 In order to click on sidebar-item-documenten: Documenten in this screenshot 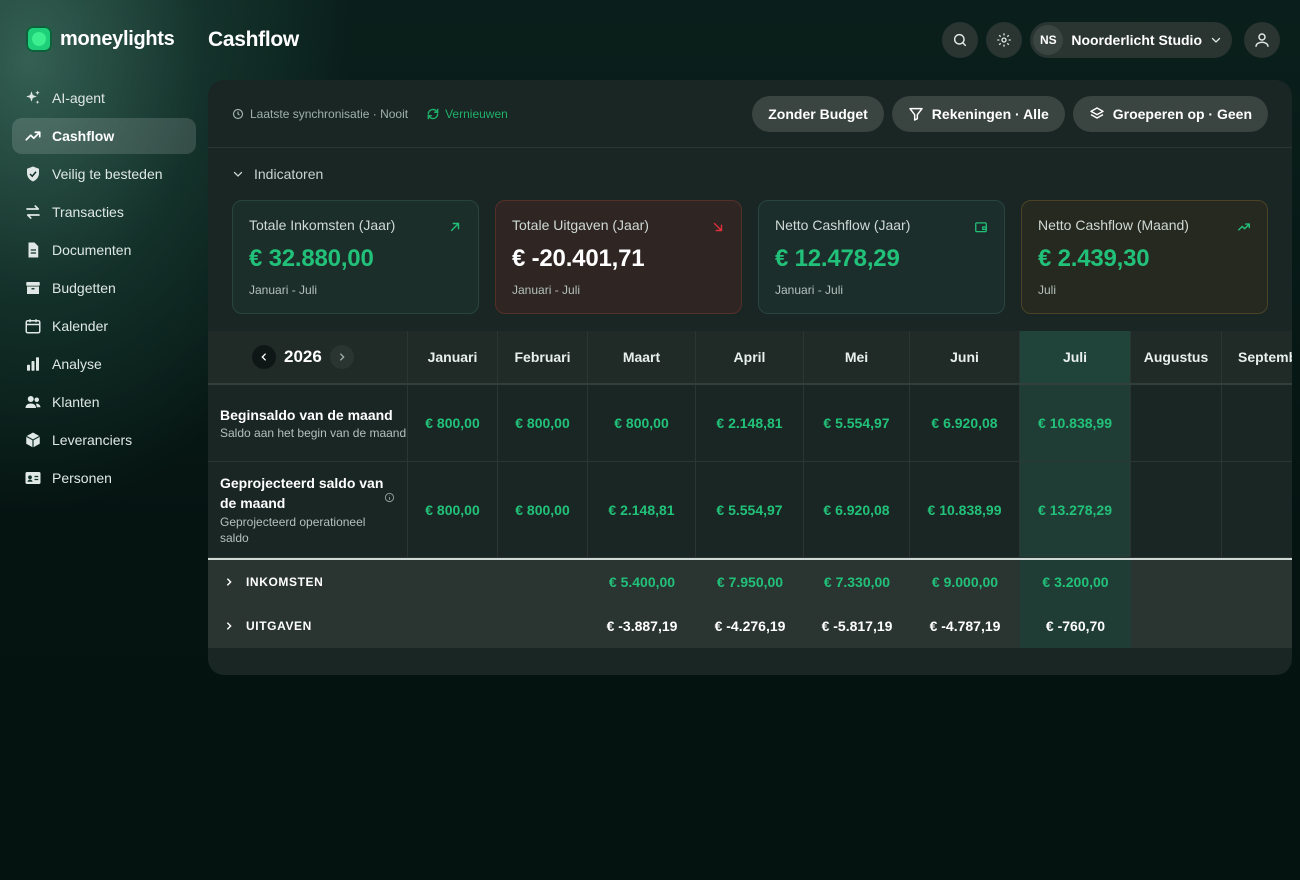, I will do `click(104, 250)`.